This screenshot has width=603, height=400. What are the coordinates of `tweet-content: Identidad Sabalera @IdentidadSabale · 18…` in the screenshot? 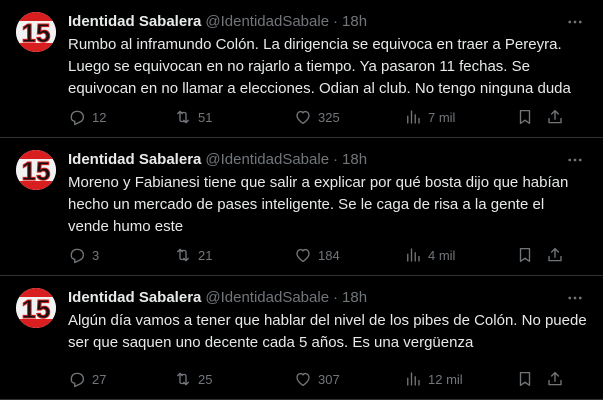 It's located at (327, 321).